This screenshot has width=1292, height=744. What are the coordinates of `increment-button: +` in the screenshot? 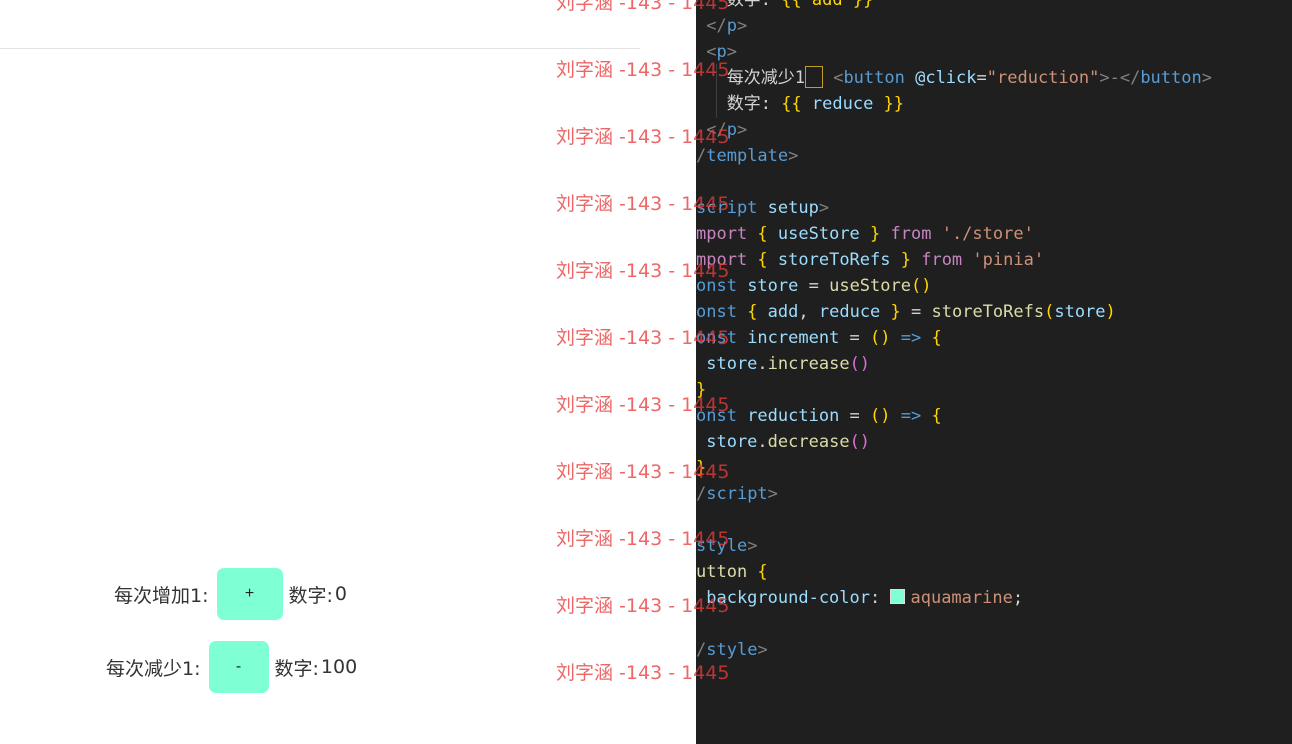 It's located at (249, 594).